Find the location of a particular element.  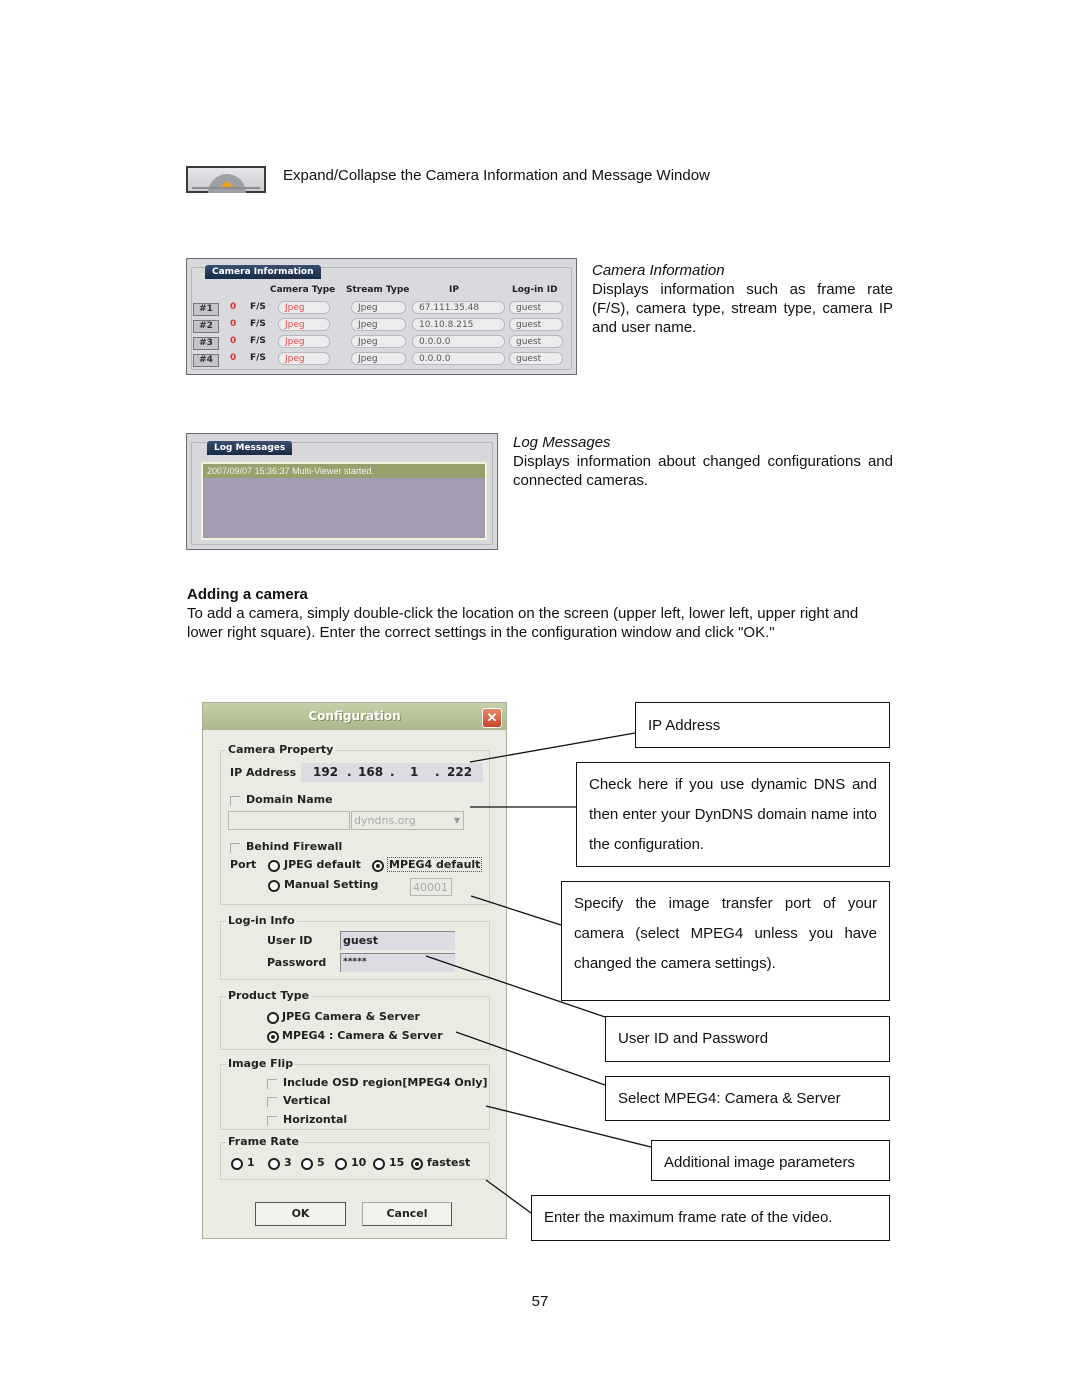

callout-connectors is located at coordinates (538, 973).